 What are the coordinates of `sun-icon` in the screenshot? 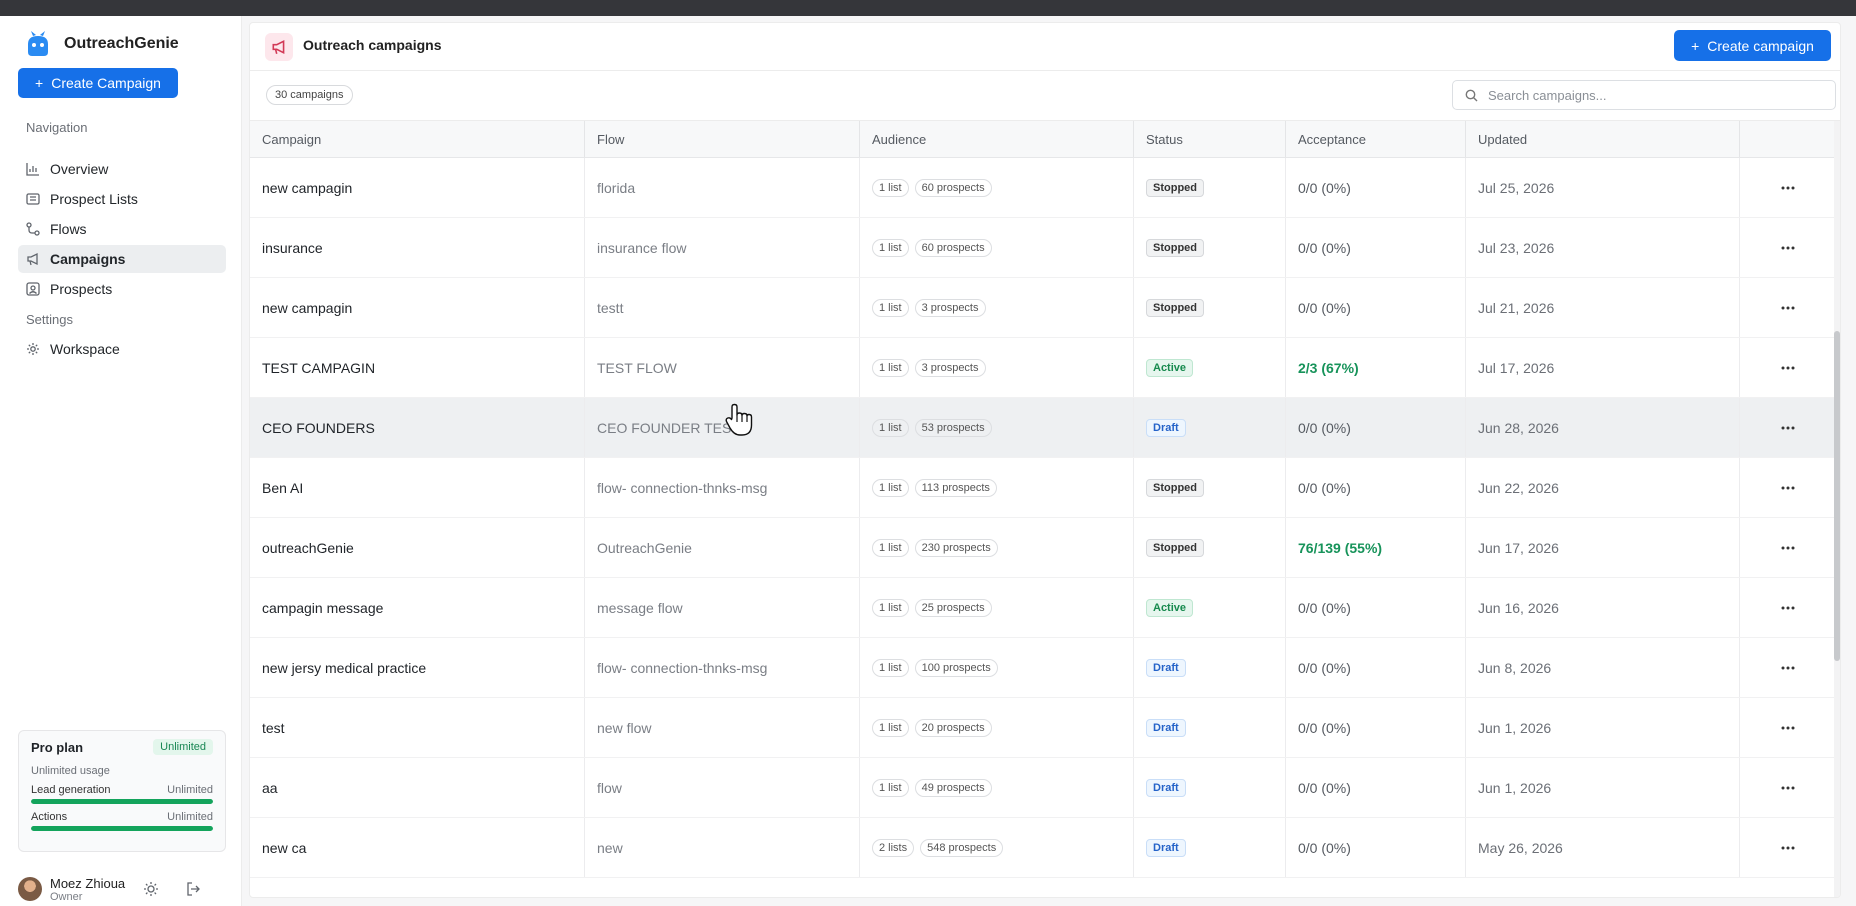 It's located at (151, 889).